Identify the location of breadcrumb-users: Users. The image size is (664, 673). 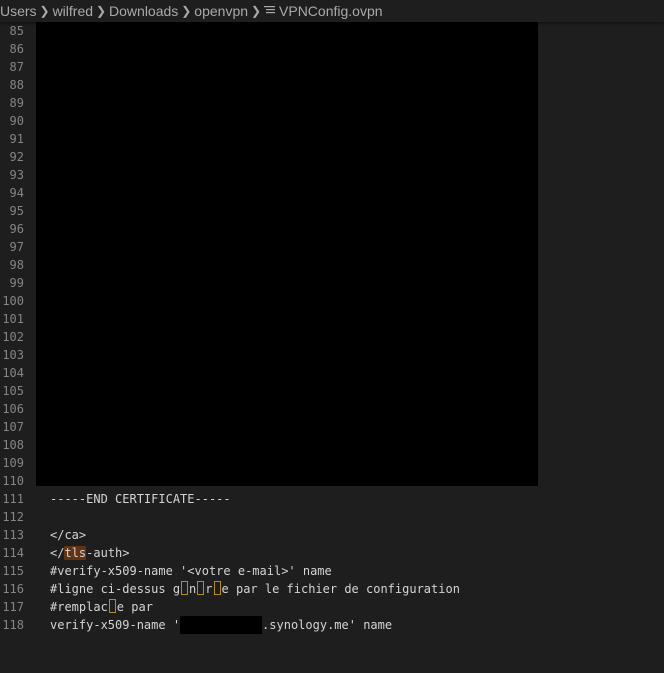
(18, 11).